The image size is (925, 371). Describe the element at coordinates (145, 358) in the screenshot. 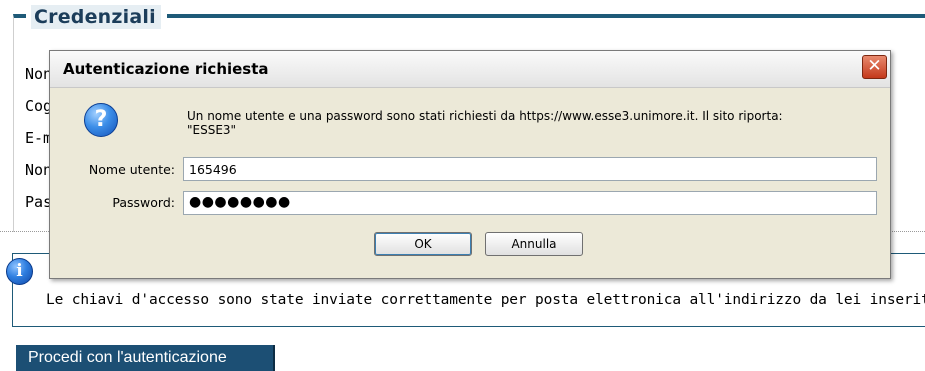

I see `proceed-authentication-button: Procedi con l'autenticazione` at that location.